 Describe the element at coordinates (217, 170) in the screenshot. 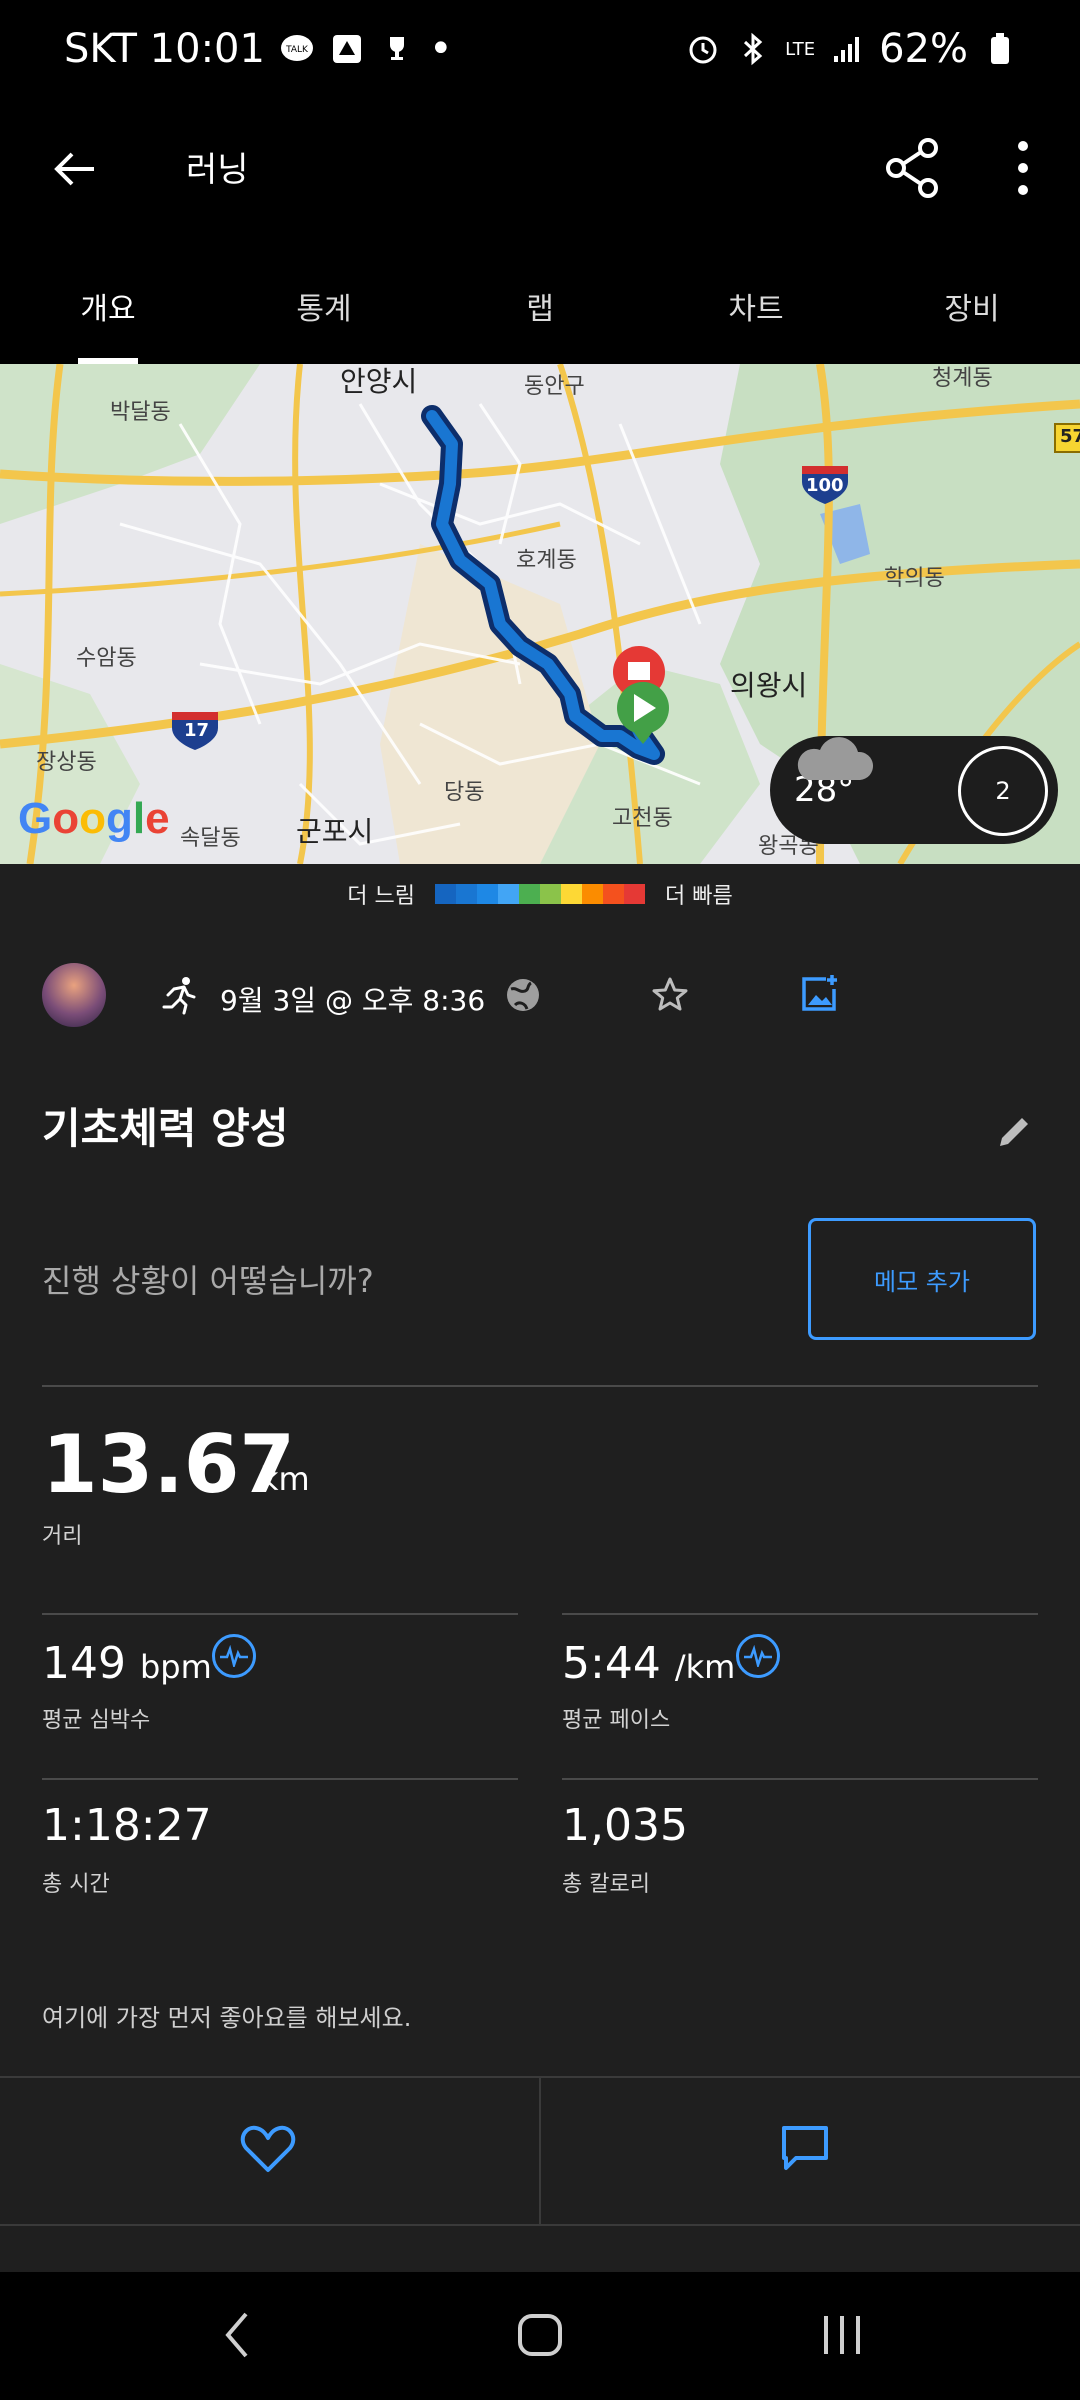

I see `page-title: 러닝` at that location.